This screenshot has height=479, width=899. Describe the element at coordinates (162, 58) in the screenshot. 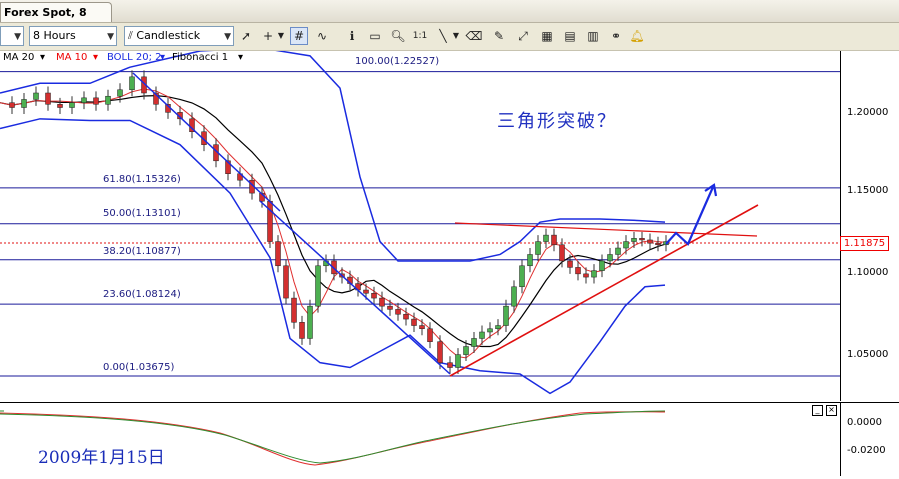

I see `boll-menu-icon: ▾` at that location.